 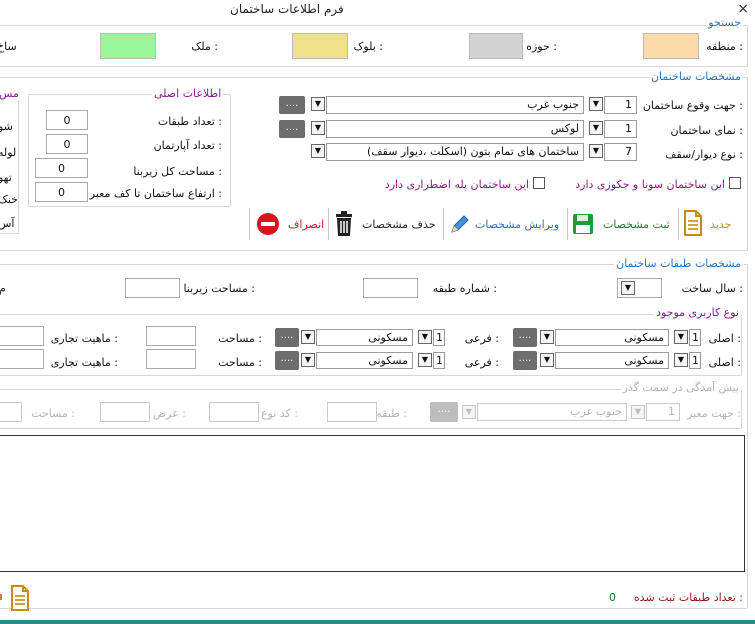 I want to click on cancel-button: انصراف, so click(x=289, y=224).